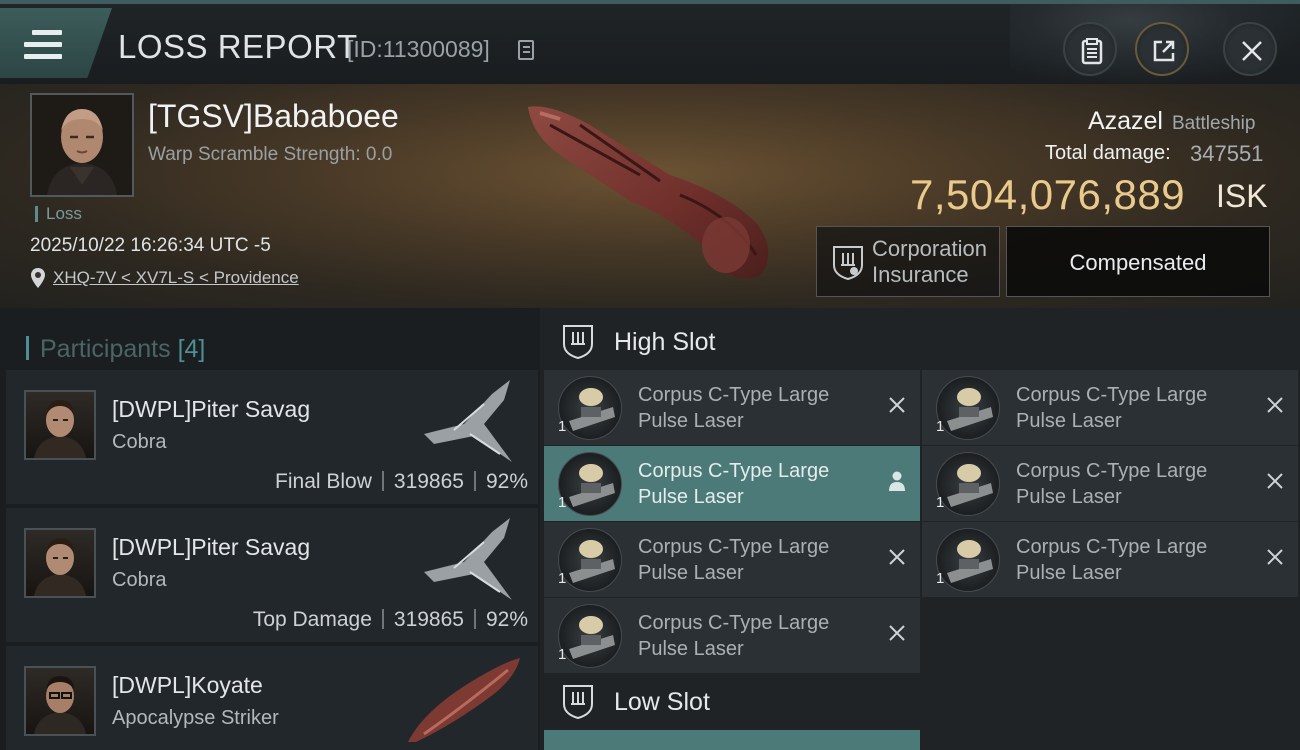 Image resolution: width=1300 pixels, height=750 pixels. I want to click on high-slot-label: High Slot, so click(665, 342).